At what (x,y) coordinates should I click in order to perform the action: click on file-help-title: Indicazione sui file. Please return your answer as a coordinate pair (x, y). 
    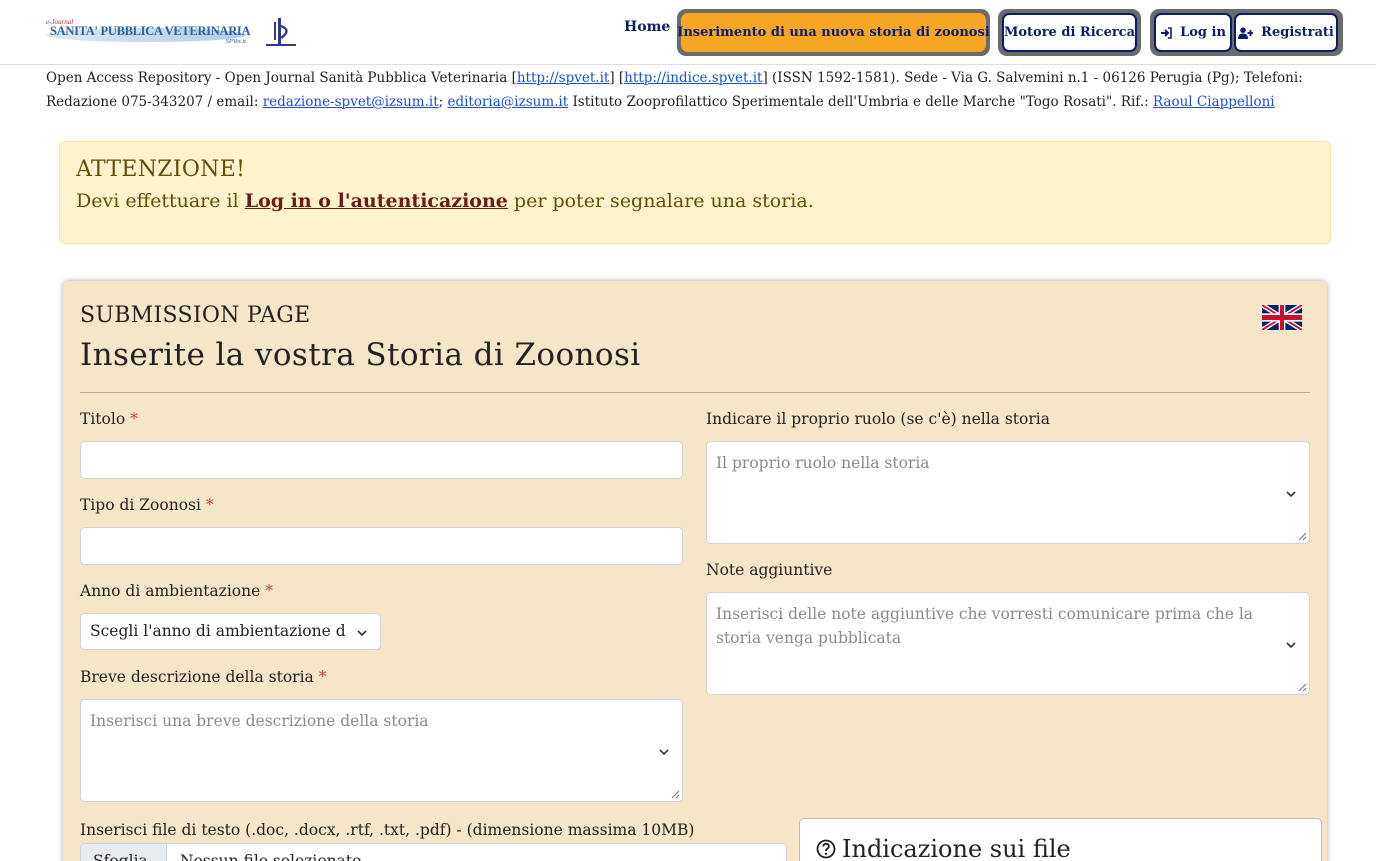
    Looking at the image, I should click on (943, 848).